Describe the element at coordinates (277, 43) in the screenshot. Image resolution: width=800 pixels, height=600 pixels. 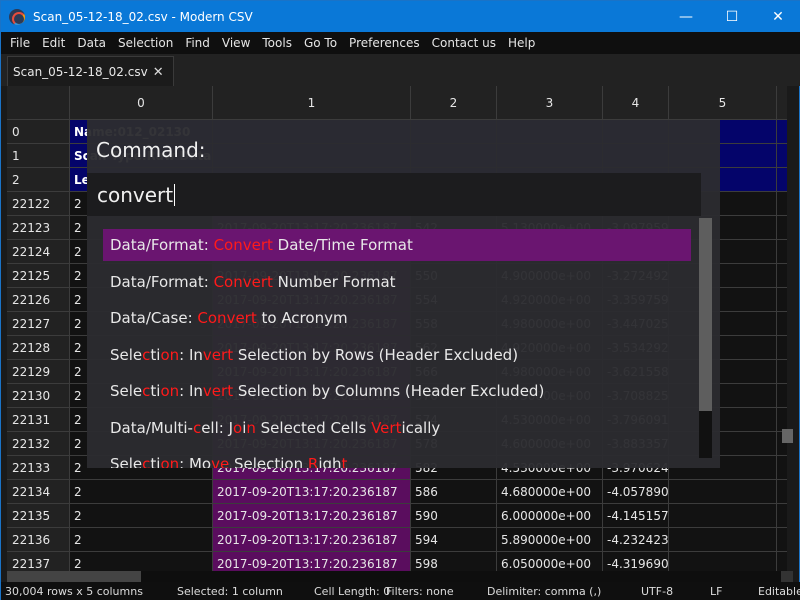
I see `menu-tools: Tools` at that location.